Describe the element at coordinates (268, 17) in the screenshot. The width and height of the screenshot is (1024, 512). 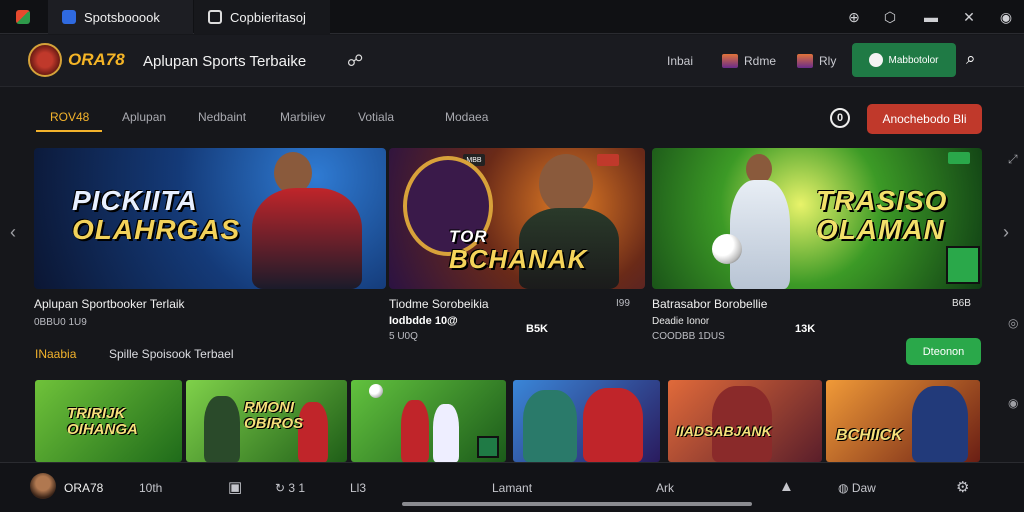
I see `tab-label: Copbieritasoj` at that location.